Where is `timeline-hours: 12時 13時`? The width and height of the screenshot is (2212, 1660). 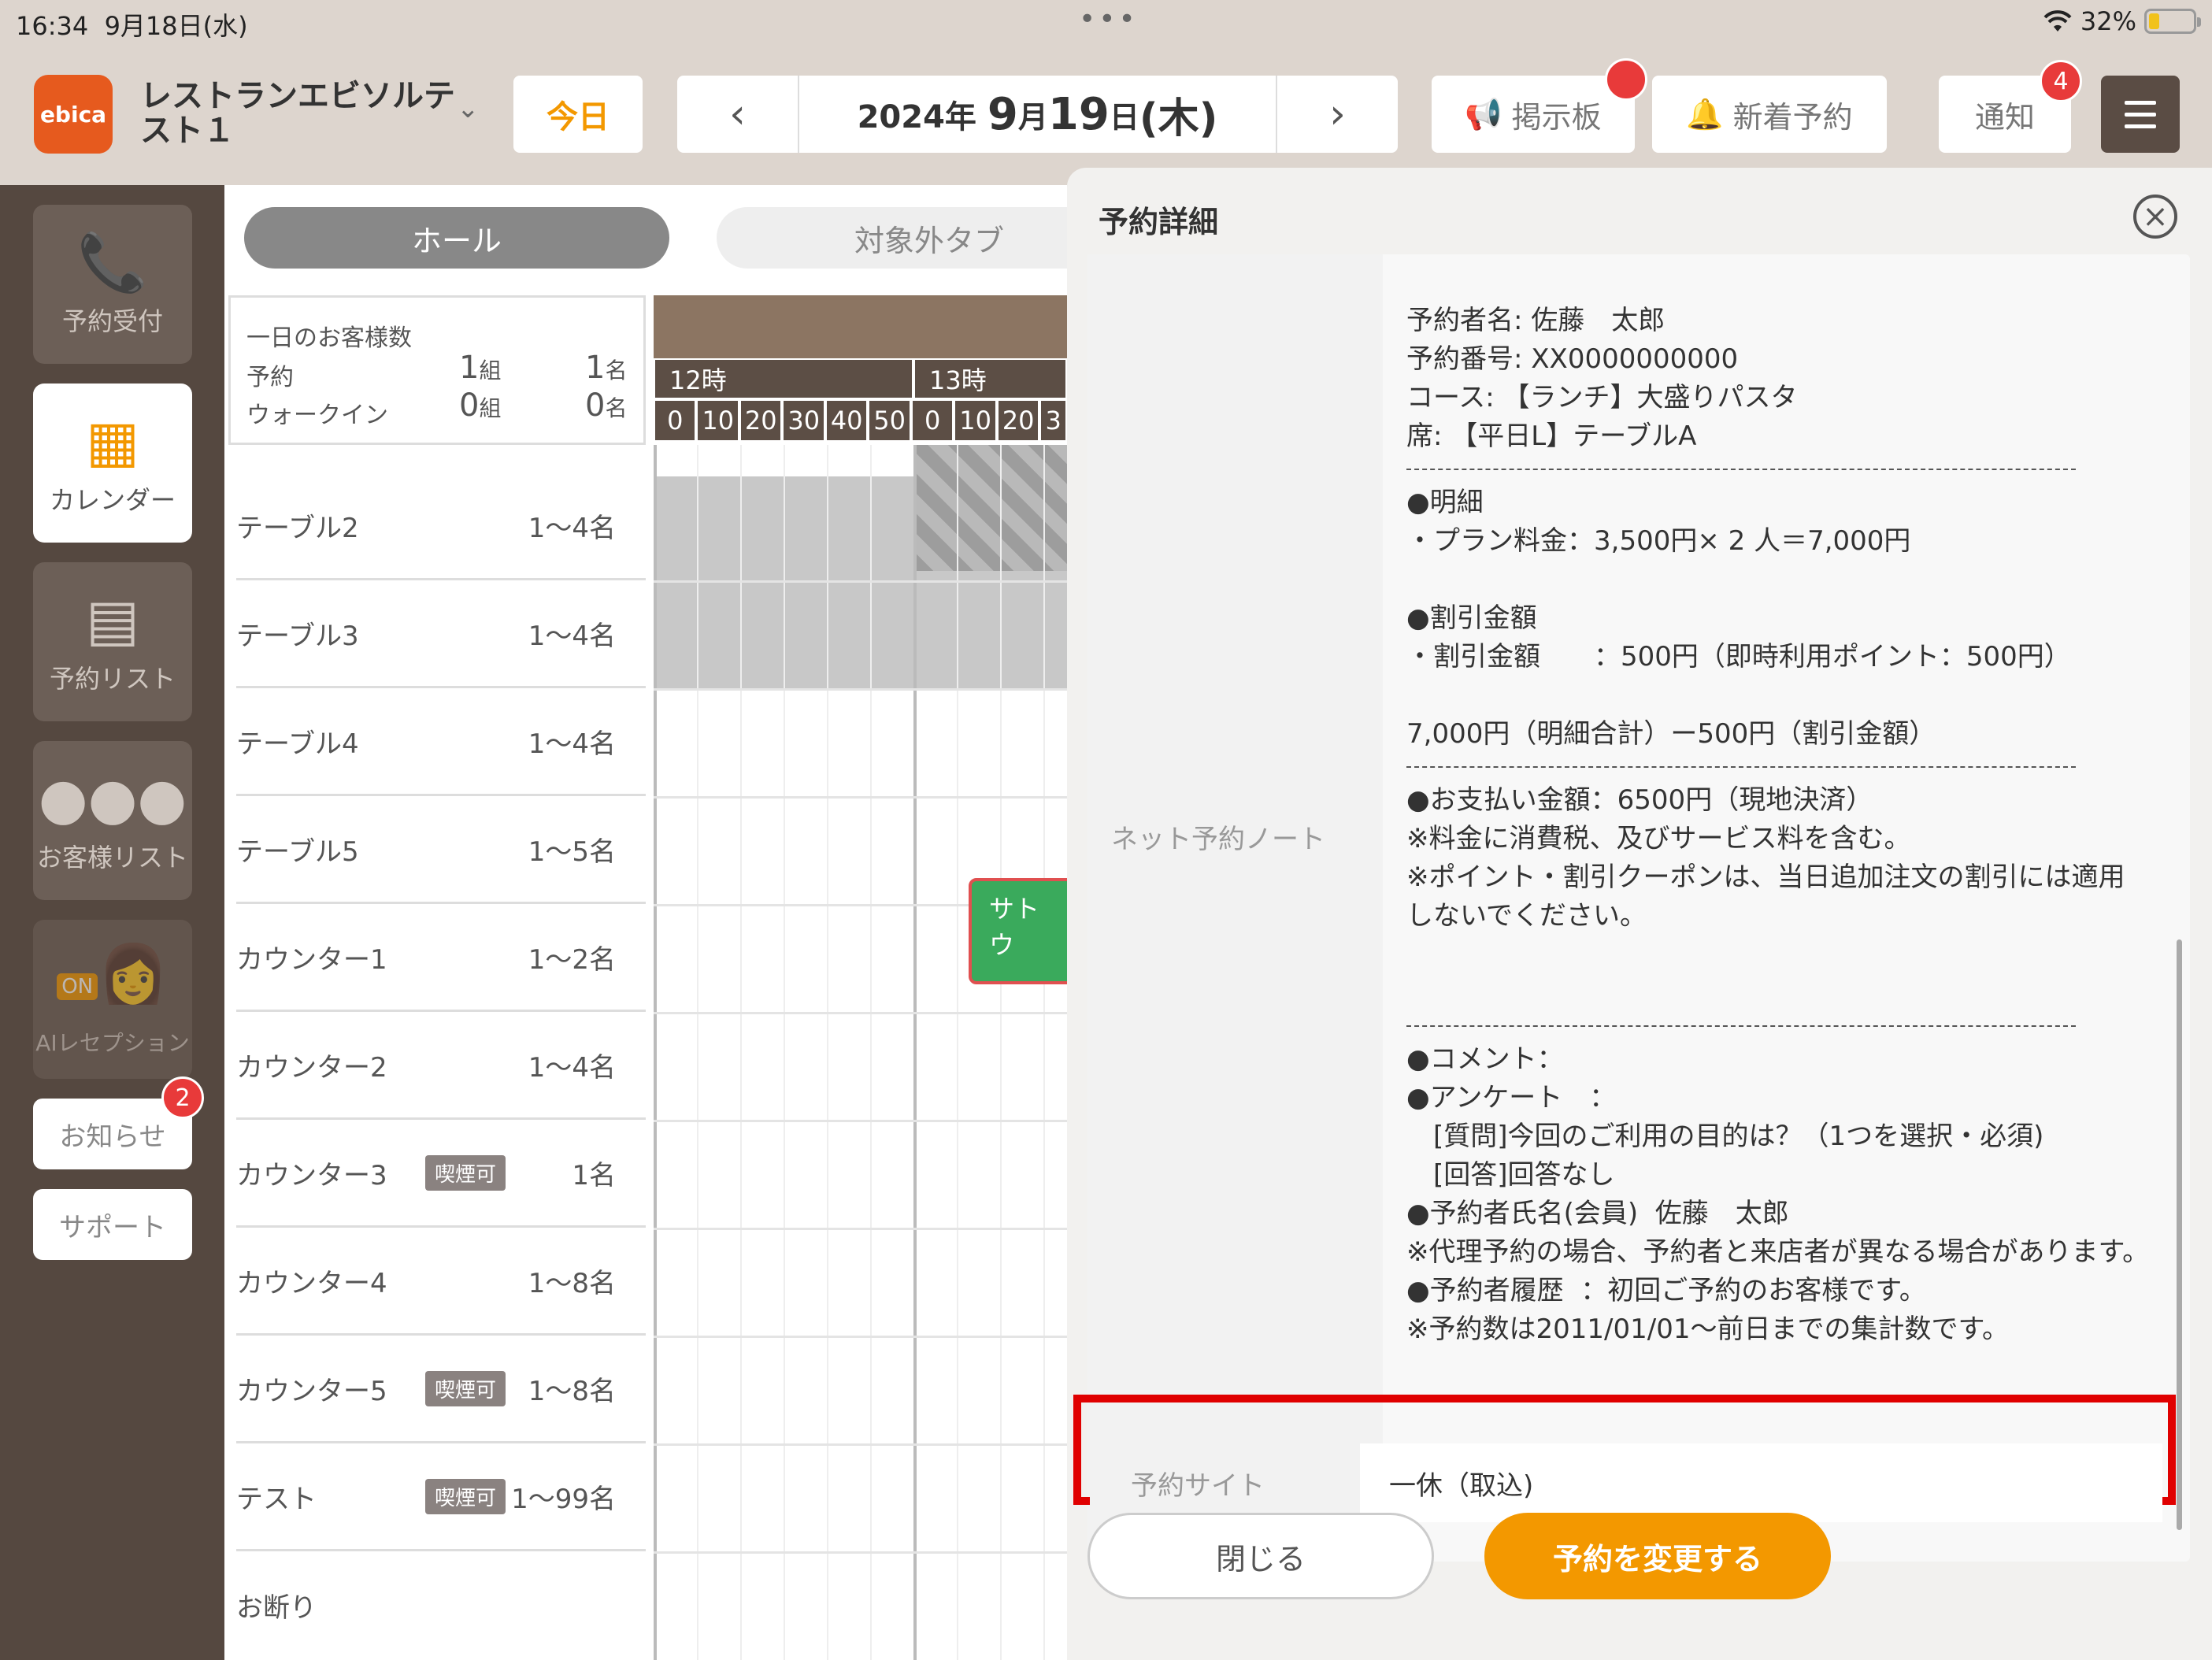
timeline-hours: 12時 13時 is located at coordinates (861, 378).